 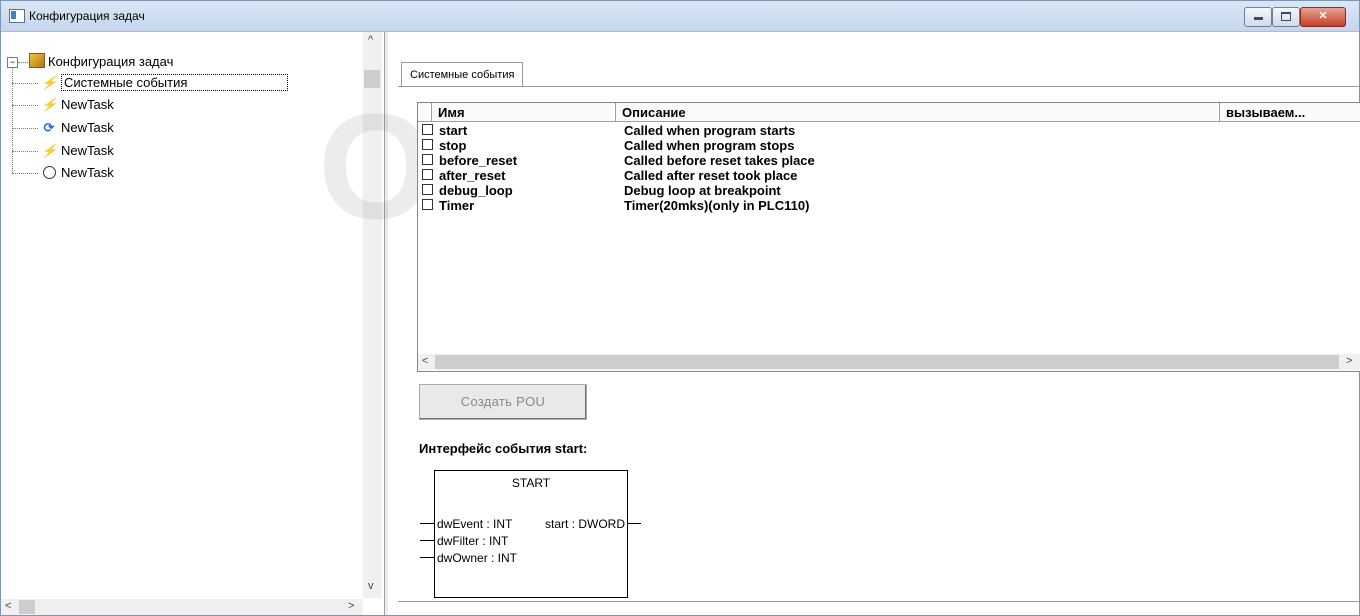 I want to click on maximize-icon, so click(x=1286, y=16).